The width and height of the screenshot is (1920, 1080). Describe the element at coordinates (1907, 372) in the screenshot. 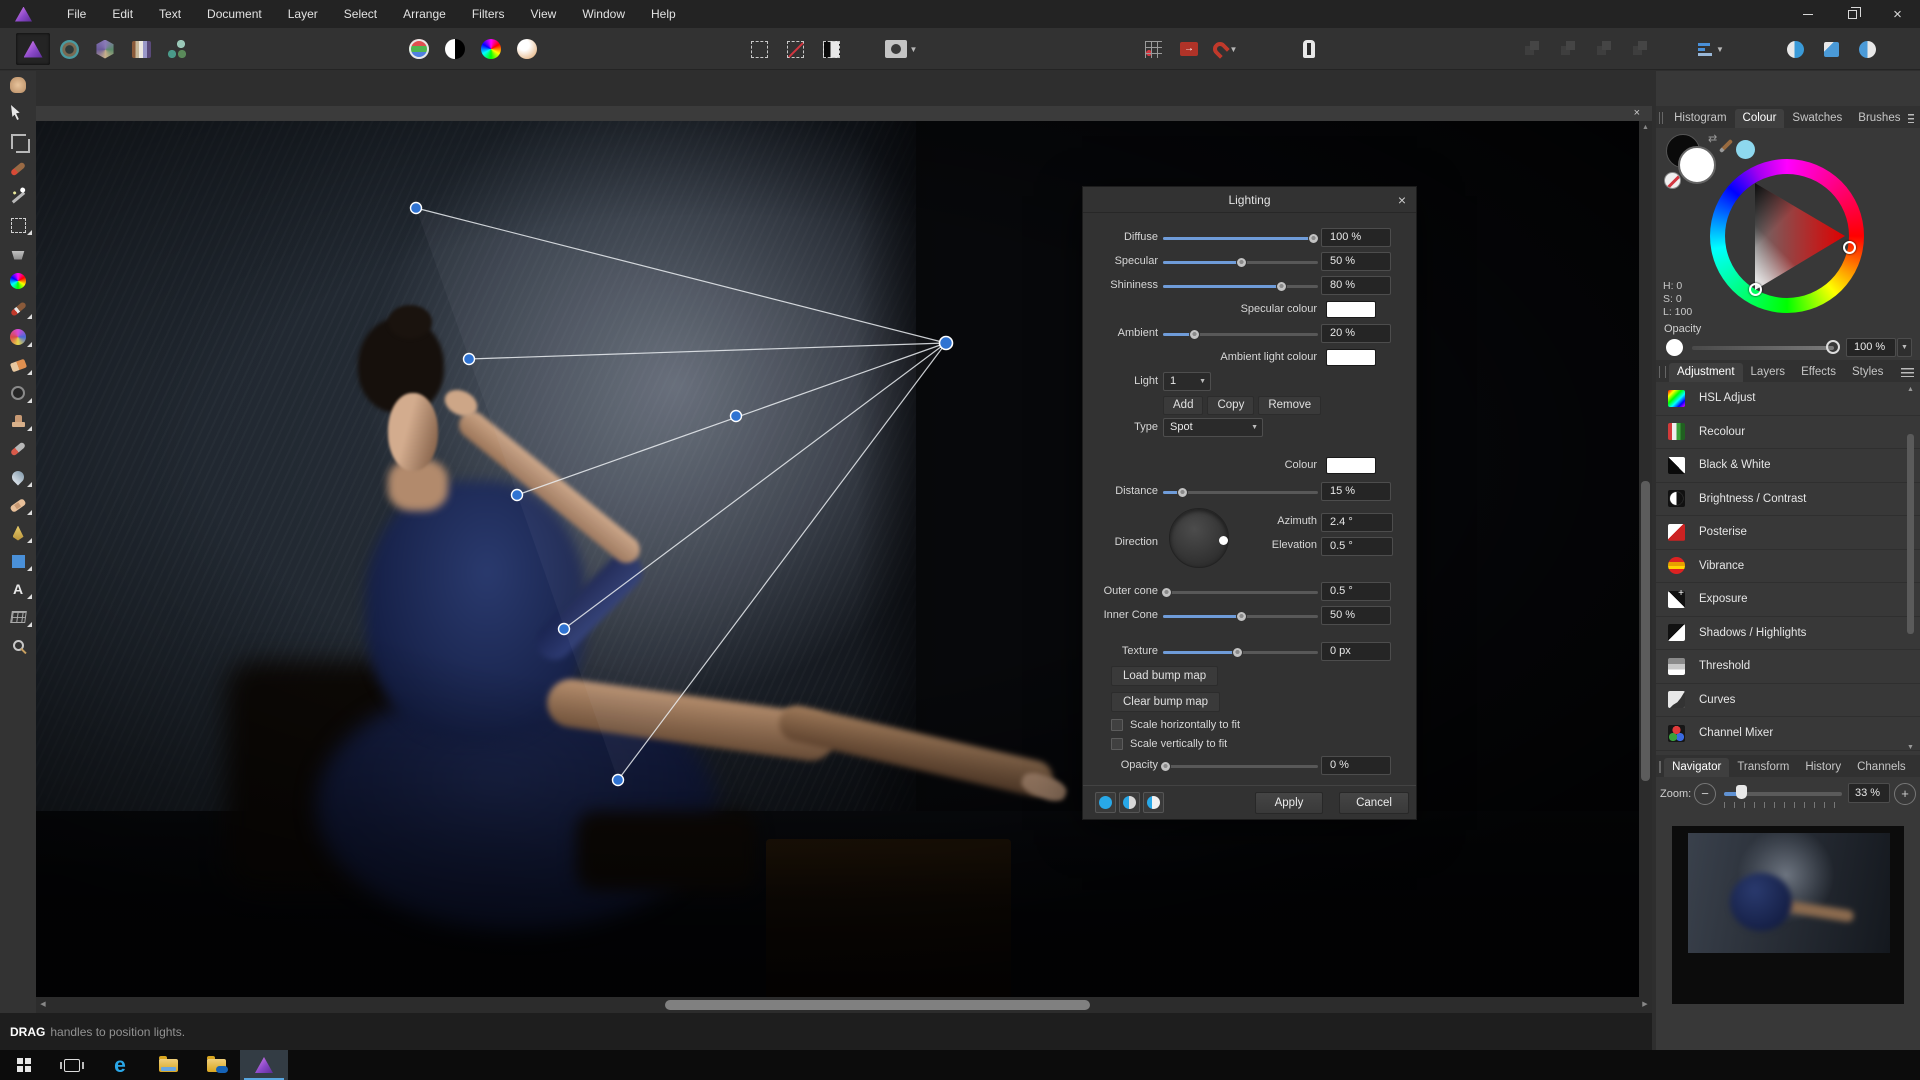

I see `panel-menu-icon` at that location.